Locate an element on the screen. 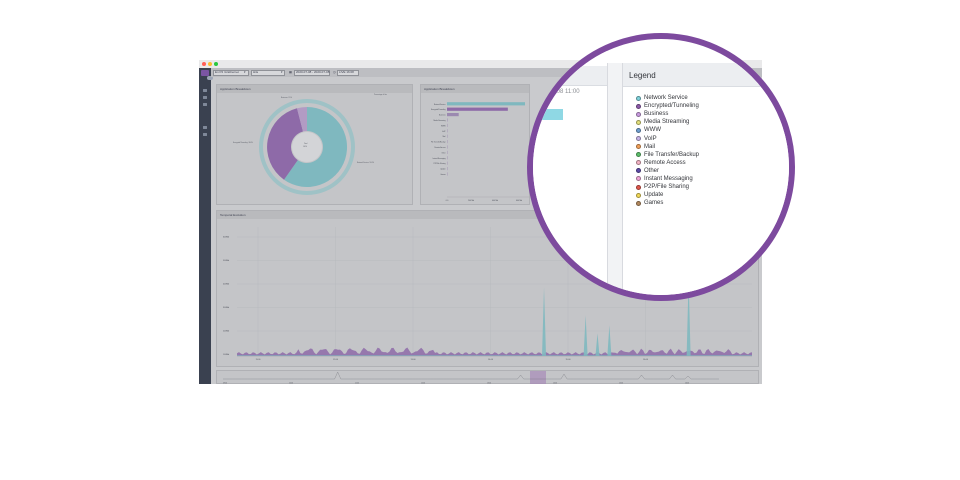  legend-item: Remote Access is located at coordinates (667, 163).